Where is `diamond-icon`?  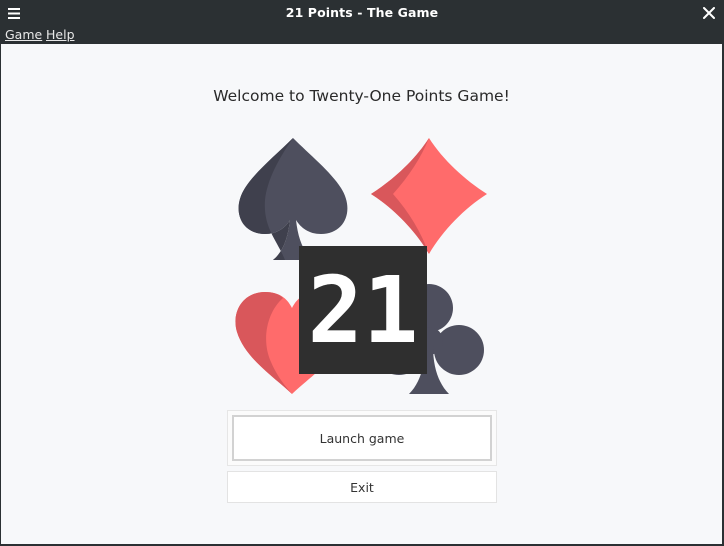
diamond-icon is located at coordinates (429, 196).